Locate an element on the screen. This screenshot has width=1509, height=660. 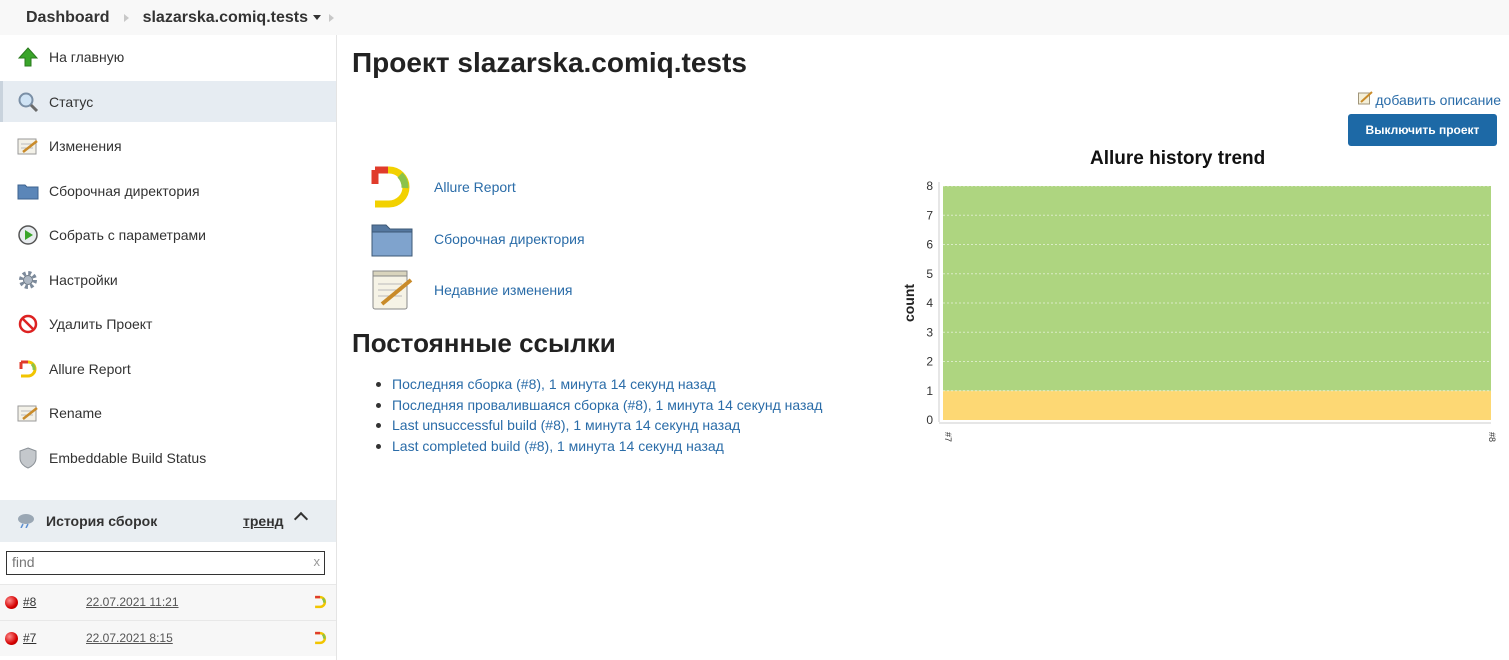
clear-search-icon: x is located at coordinates (317, 561).